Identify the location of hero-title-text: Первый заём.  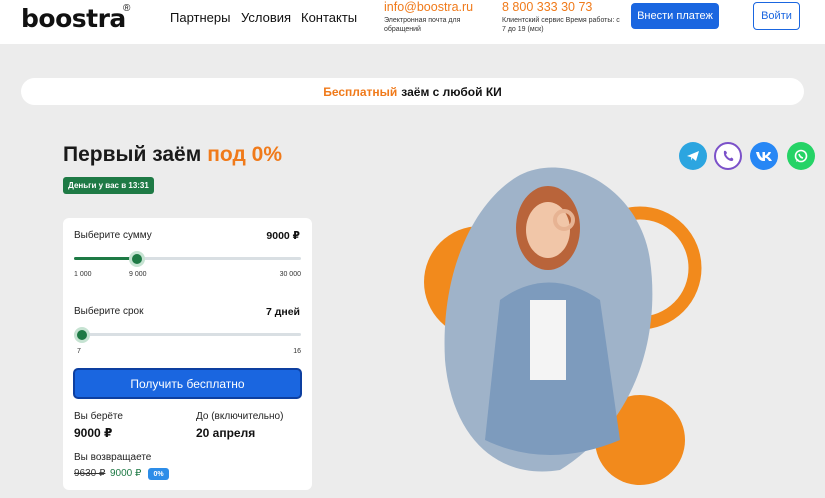
(132, 154).